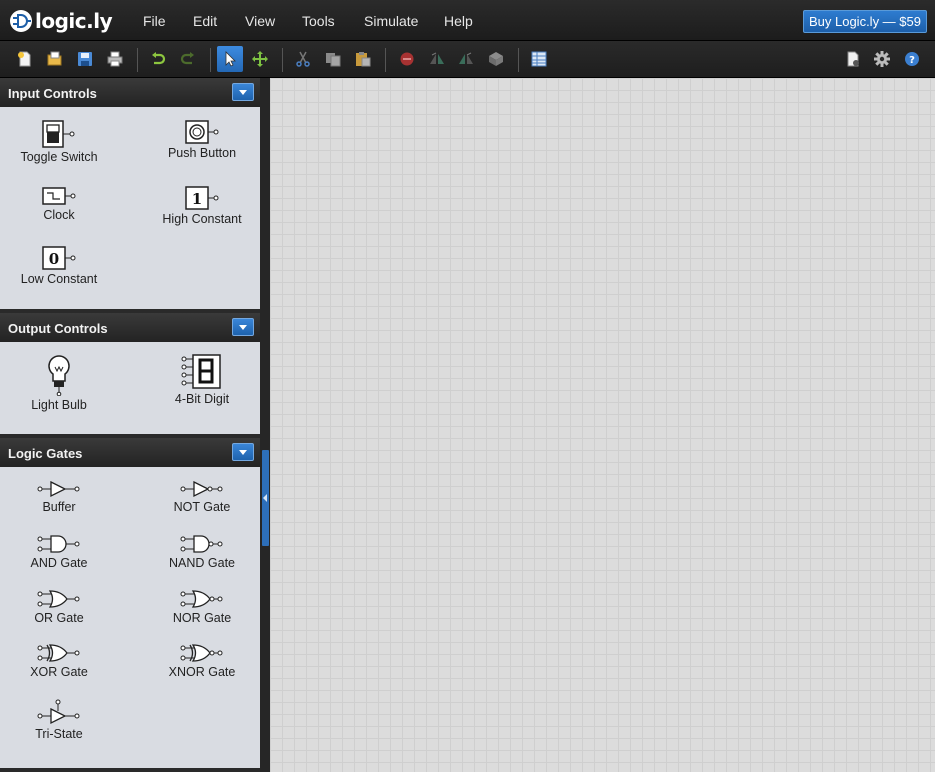 The image size is (935, 772). I want to click on undo-icon, so click(158, 59).